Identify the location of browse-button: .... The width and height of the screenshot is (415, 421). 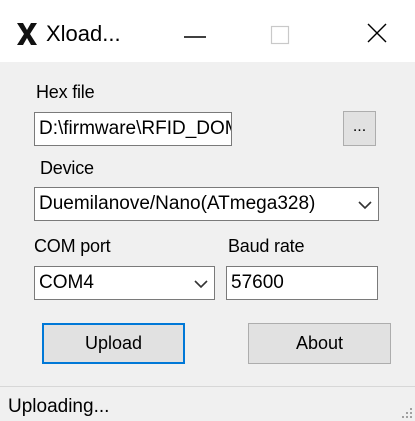
(359, 128).